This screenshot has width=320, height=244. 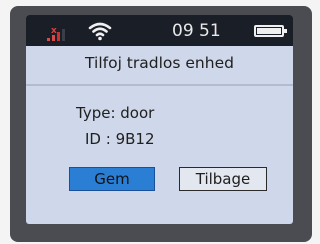 I want to click on save-button: Gem, so click(x=112, y=179).